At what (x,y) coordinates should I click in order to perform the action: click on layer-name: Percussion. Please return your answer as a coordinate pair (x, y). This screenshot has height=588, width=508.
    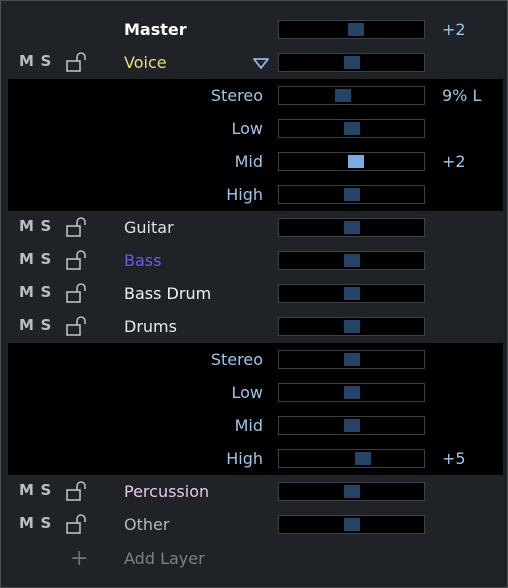
    Looking at the image, I should click on (166, 491).